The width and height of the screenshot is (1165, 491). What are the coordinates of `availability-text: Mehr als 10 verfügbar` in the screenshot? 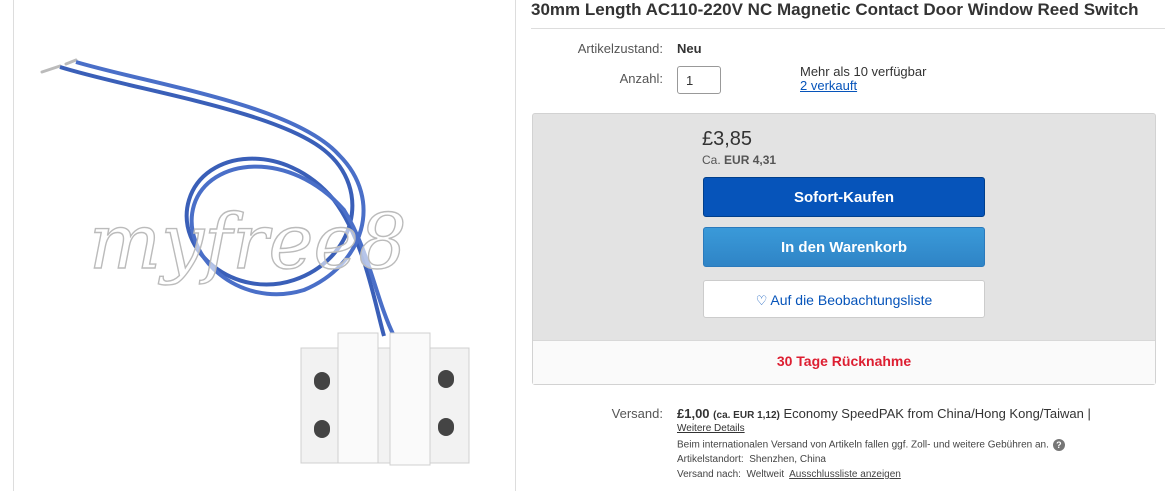 It's located at (863, 71).